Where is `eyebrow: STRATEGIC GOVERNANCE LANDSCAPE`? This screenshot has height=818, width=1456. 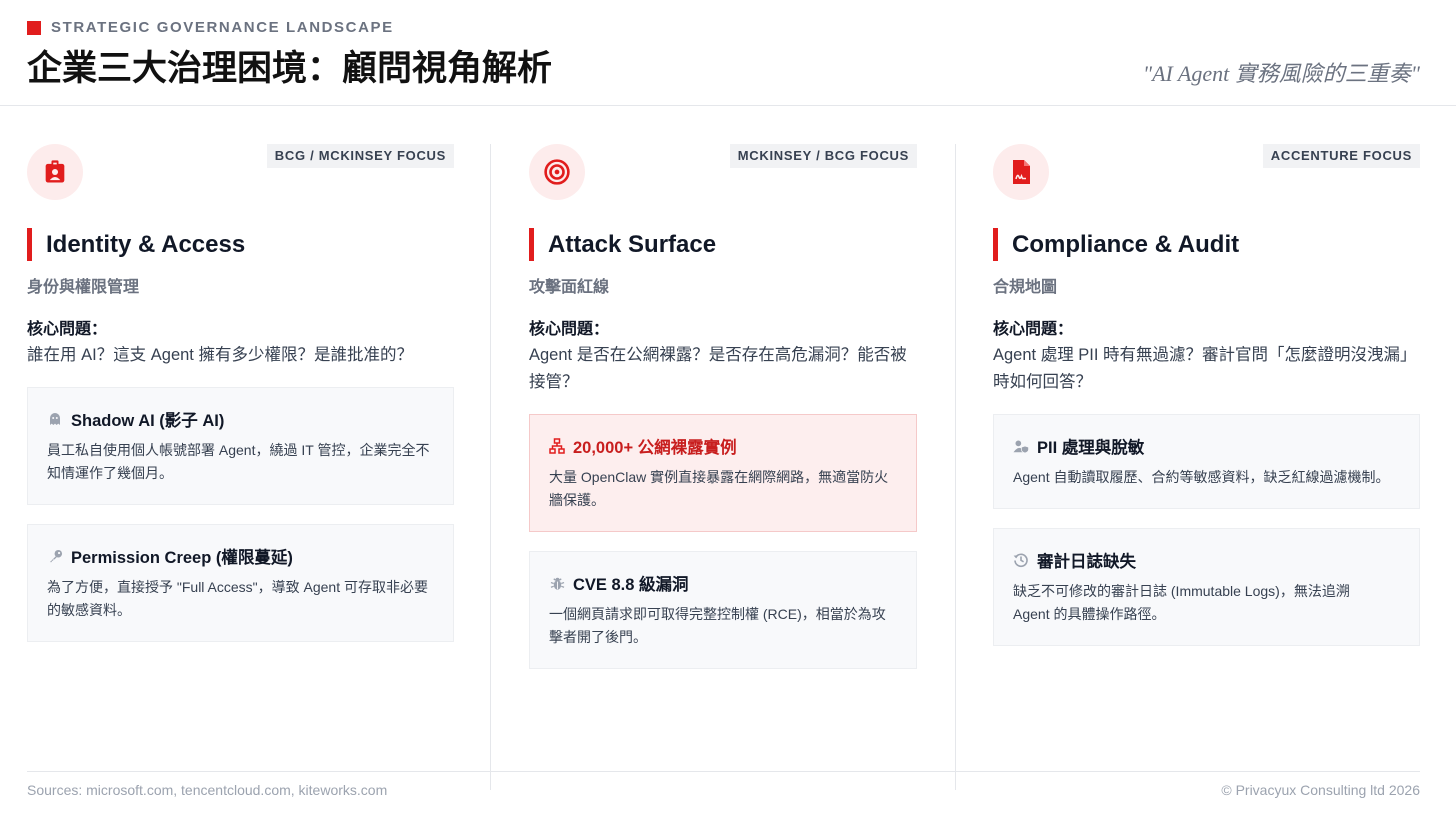 eyebrow: STRATEGIC GOVERNANCE LANDSCAPE is located at coordinates (210, 27).